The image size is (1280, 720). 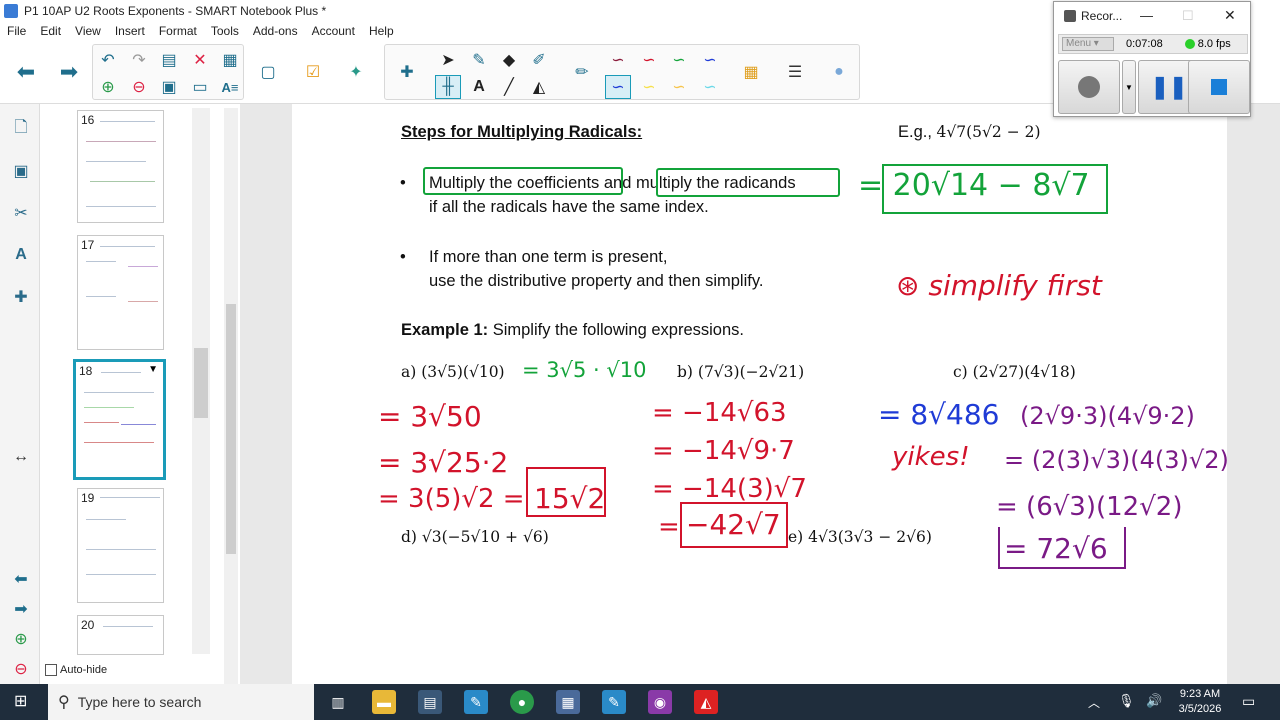 What do you see at coordinates (230, 60) in the screenshot?
I see `table-icon: ▦` at bounding box center [230, 60].